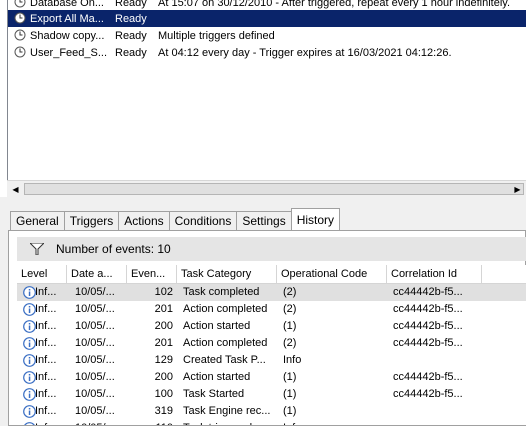 This screenshot has height=426, width=526. I want to click on horizontal-scrollbar: ◀ ▶, so click(266, 189).